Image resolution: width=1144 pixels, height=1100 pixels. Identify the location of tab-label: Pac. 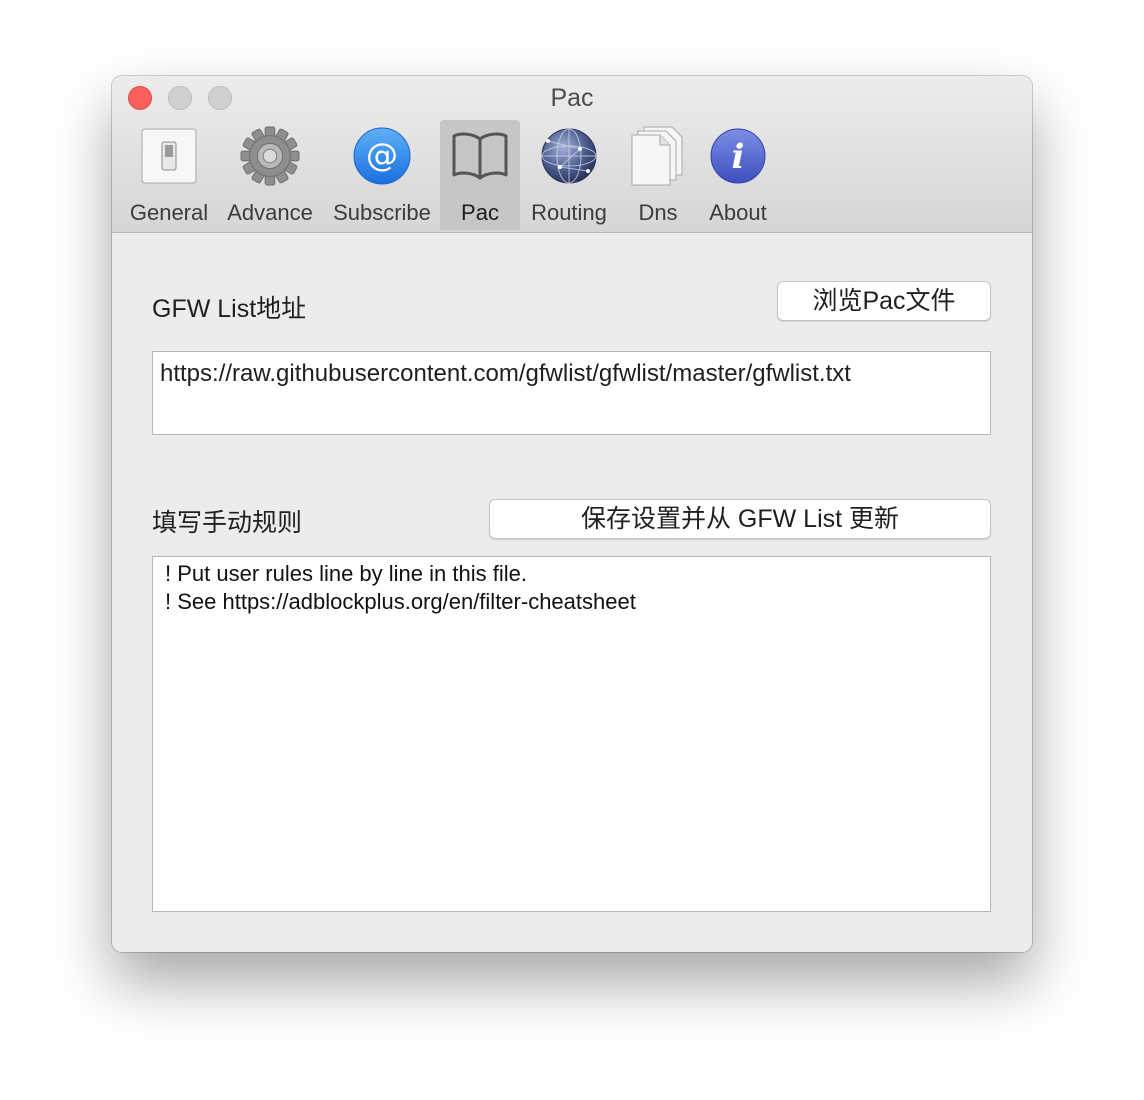
(480, 212).